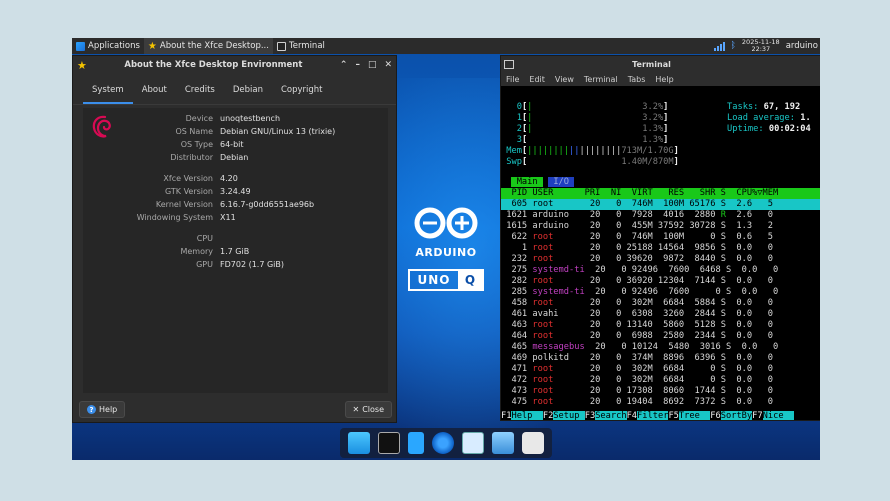 The width and height of the screenshot is (890, 501). What do you see at coordinates (569, 415) in the screenshot?
I see `fkey-label: Setup` at bounding box center [569, 415].